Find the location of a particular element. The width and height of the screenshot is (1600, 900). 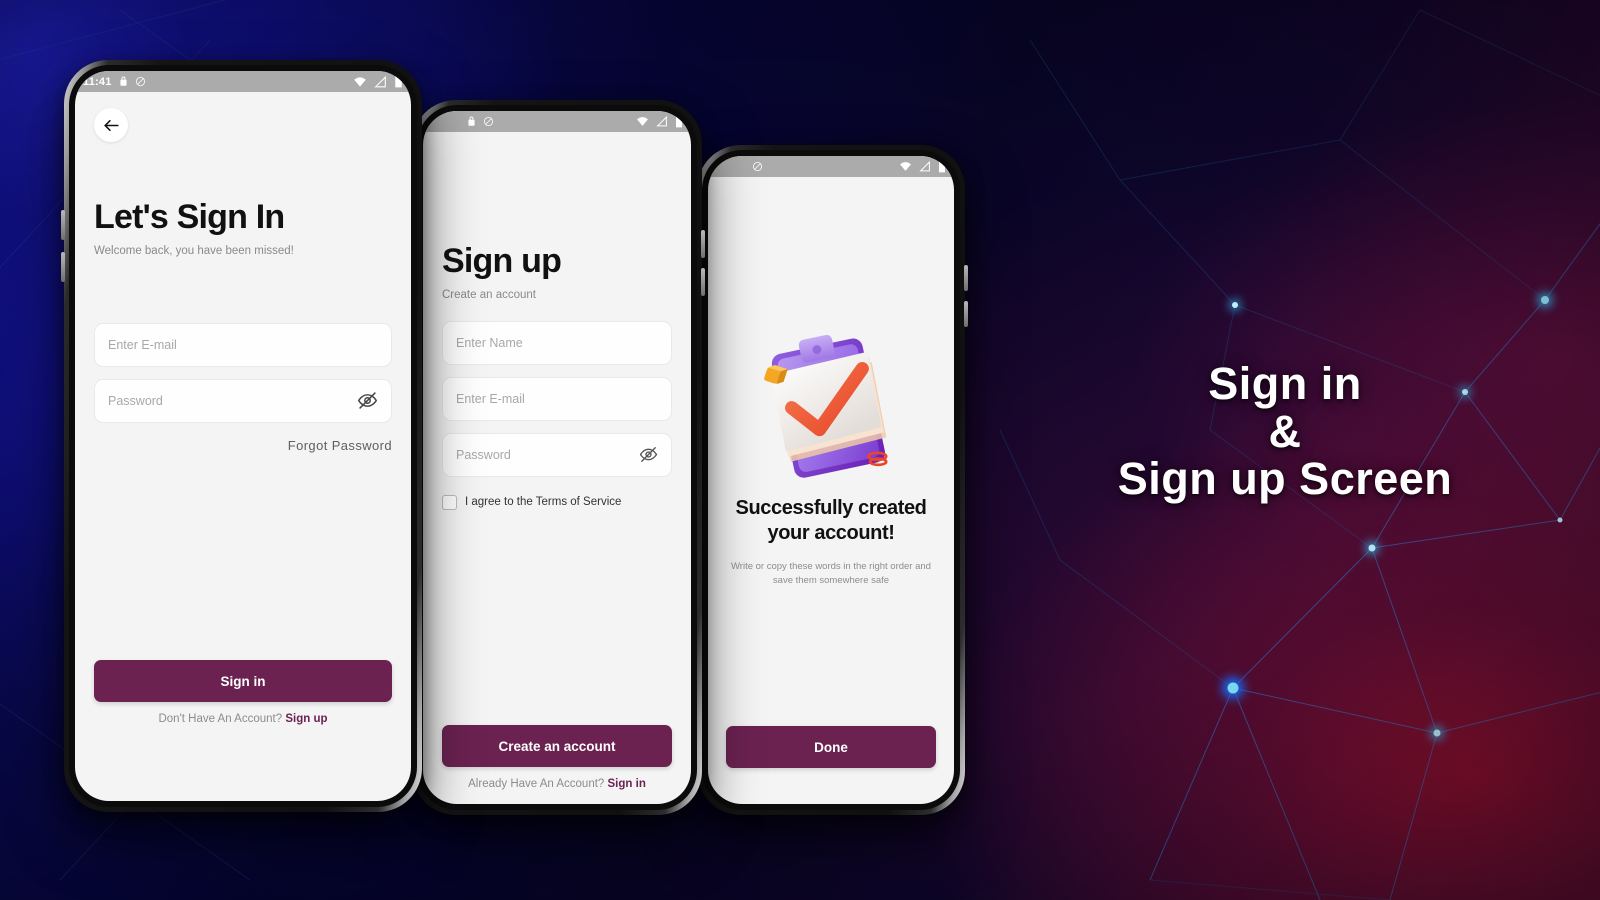

terms-checkbox is located at coordinates (449, 502).